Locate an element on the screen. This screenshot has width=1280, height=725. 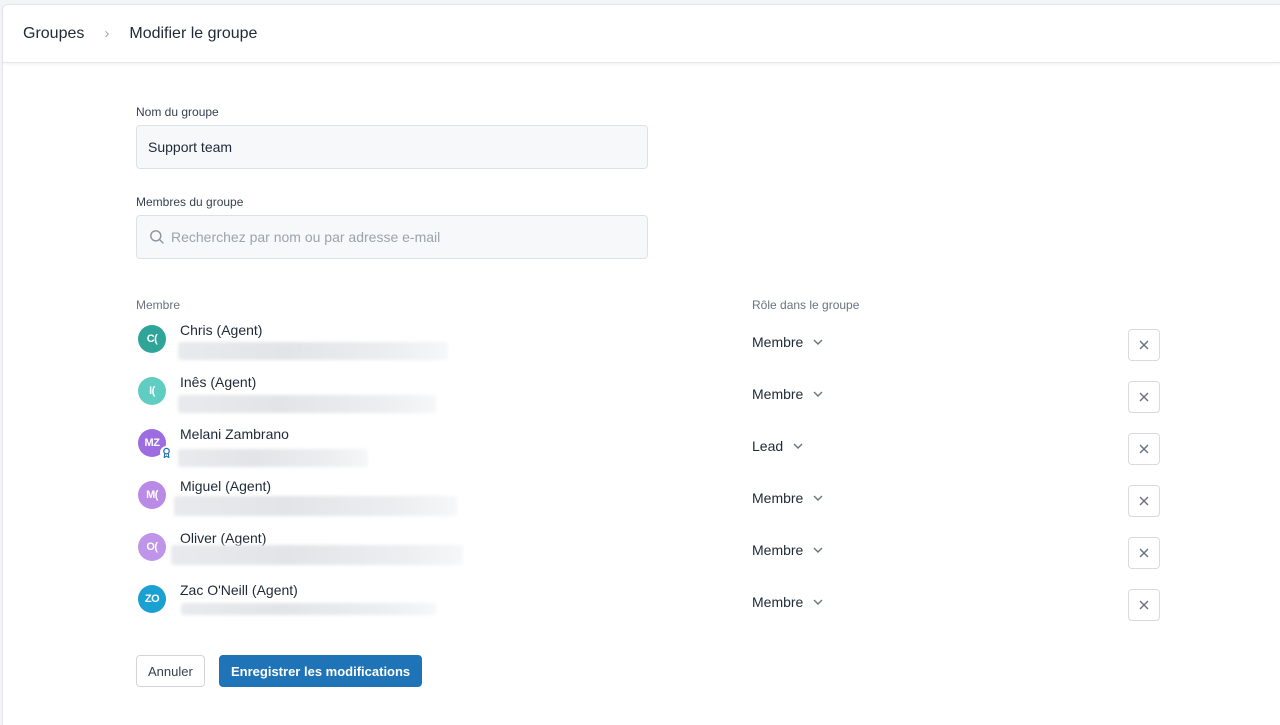
group-name-field-wrapper is located at coordinates (392, 147).